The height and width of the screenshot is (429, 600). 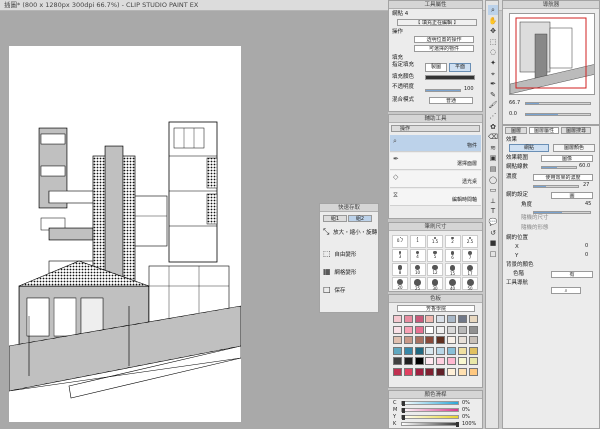 What do you see at coordinates (493, 127) in the screenshot?
I see `decoration-icon: ✿` at bounding box center [493, 127].